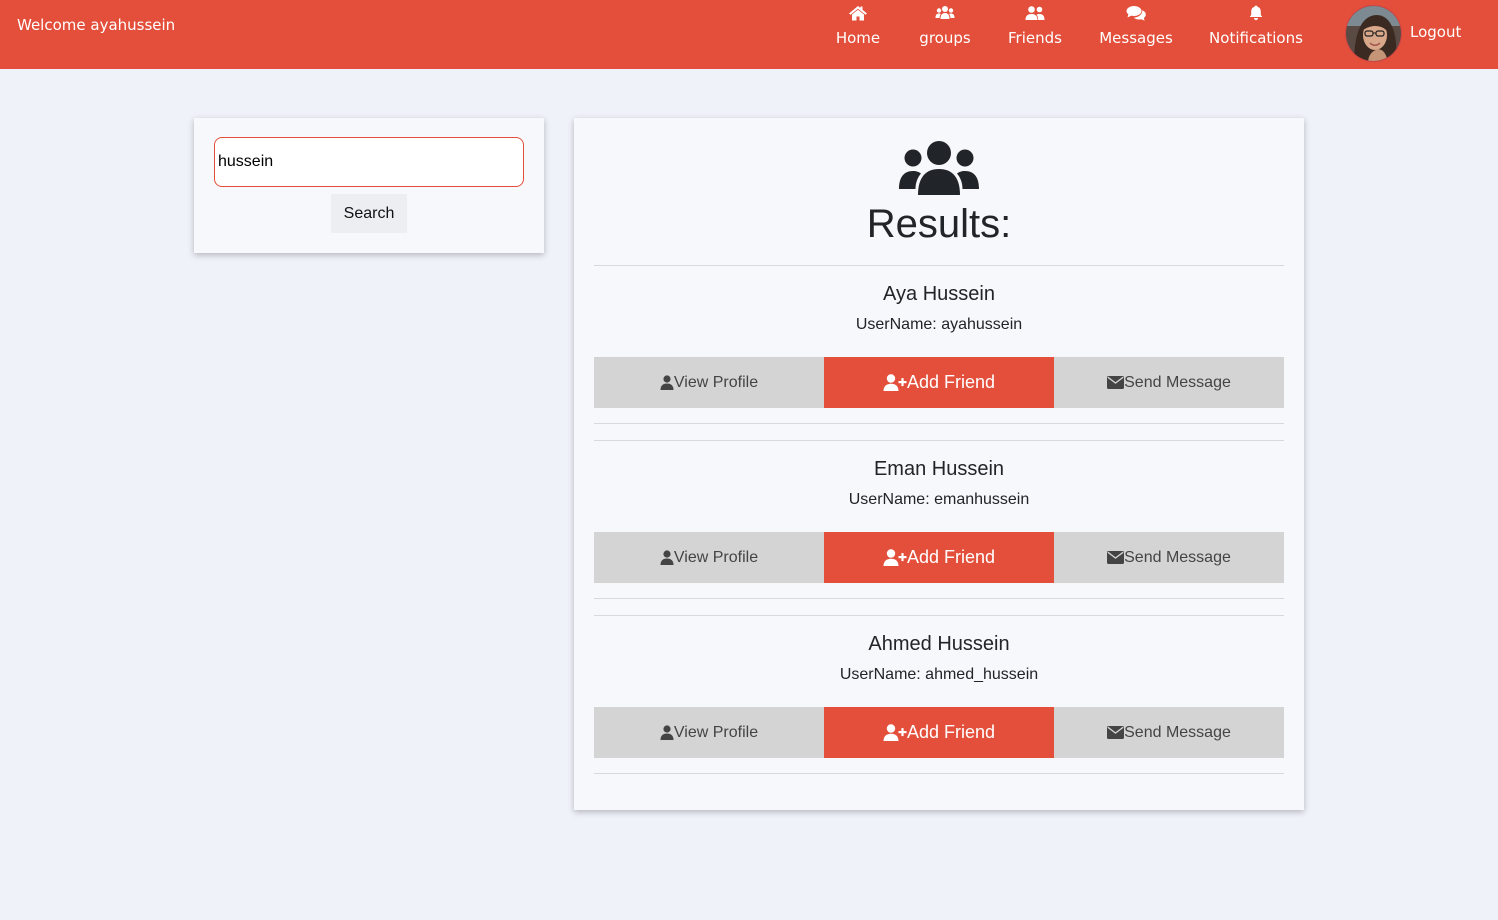 This screenshot has height=920, width=1498. I want to click on welcome-text: Welcome ayahussein, so click(96, 25).